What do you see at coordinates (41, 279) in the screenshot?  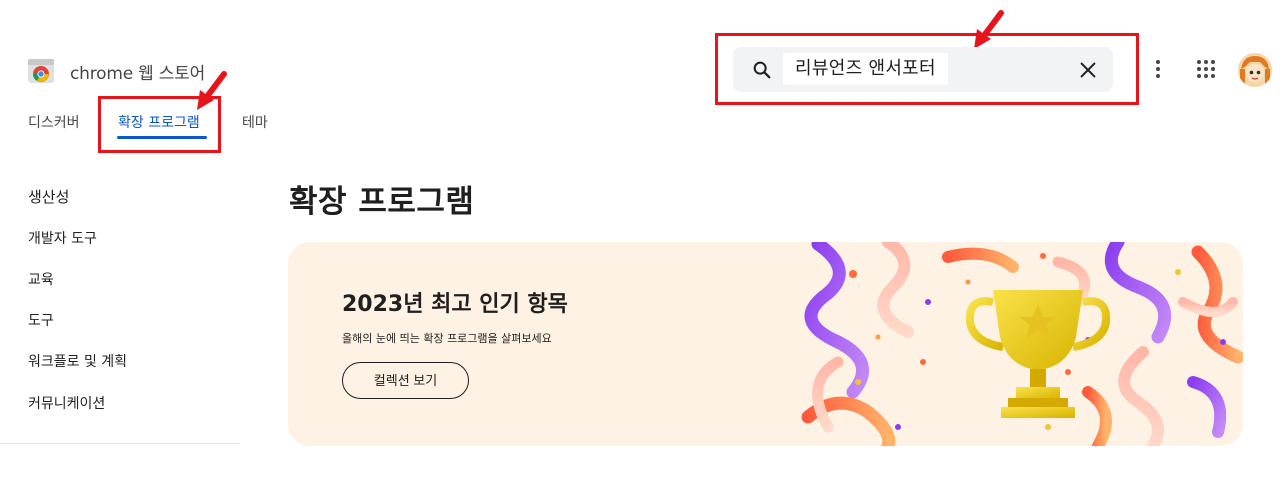 I see `sidebar-item-education: 교육` at bounding box center [41, 279].